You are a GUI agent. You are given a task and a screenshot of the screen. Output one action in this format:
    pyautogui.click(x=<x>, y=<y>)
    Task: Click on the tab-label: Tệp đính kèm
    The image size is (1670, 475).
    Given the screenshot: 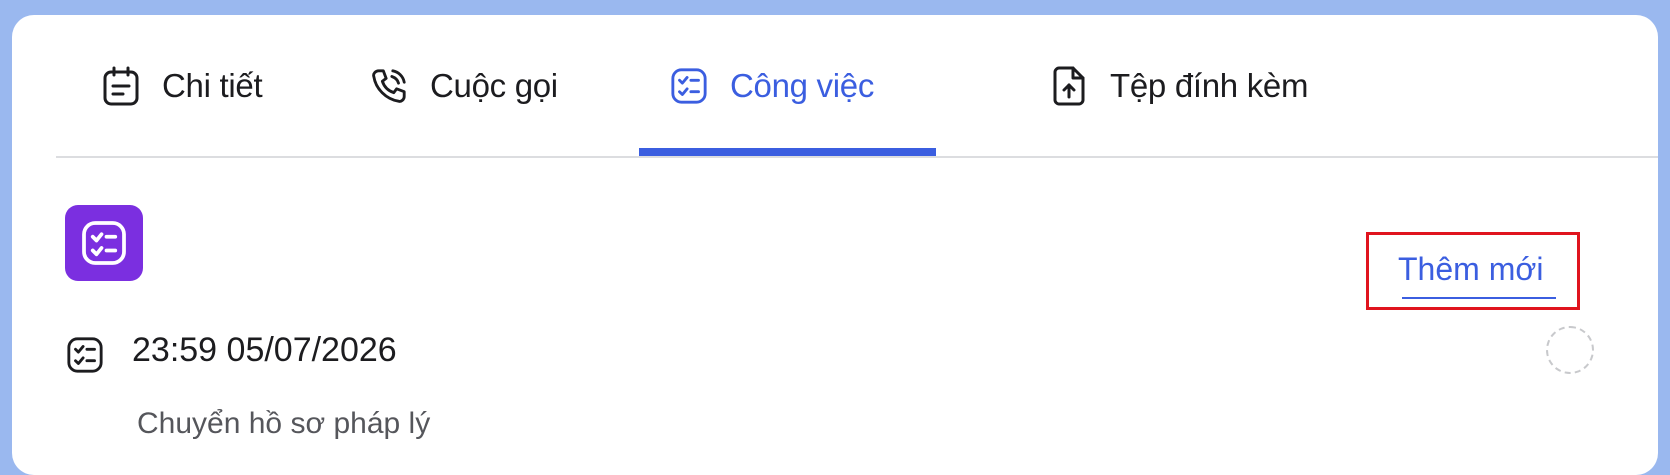 What is the action you would take?
    pyautogui.click(x=1209, y=85)
    